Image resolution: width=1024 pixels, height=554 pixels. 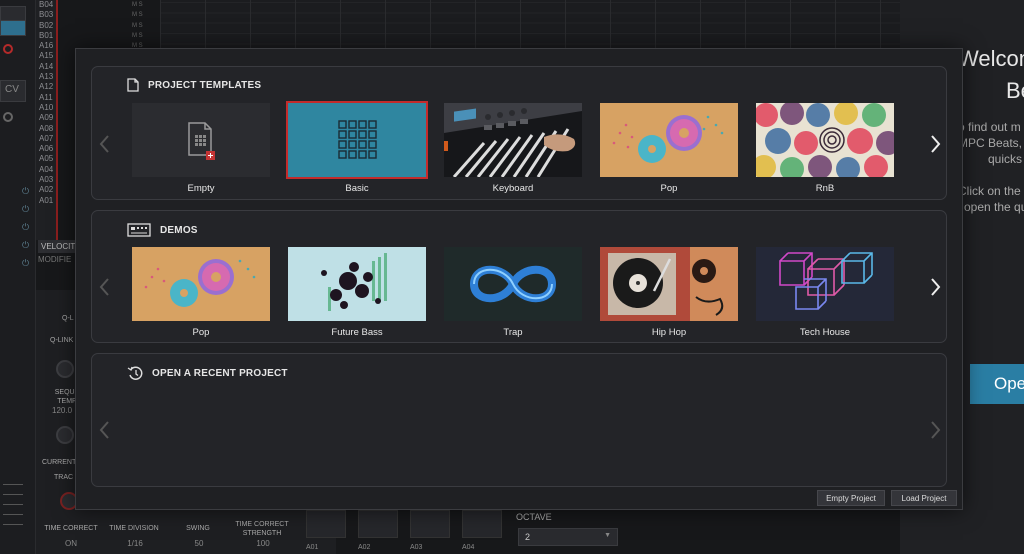 I want to click on track-label: B02, so click(x=46, y=26).